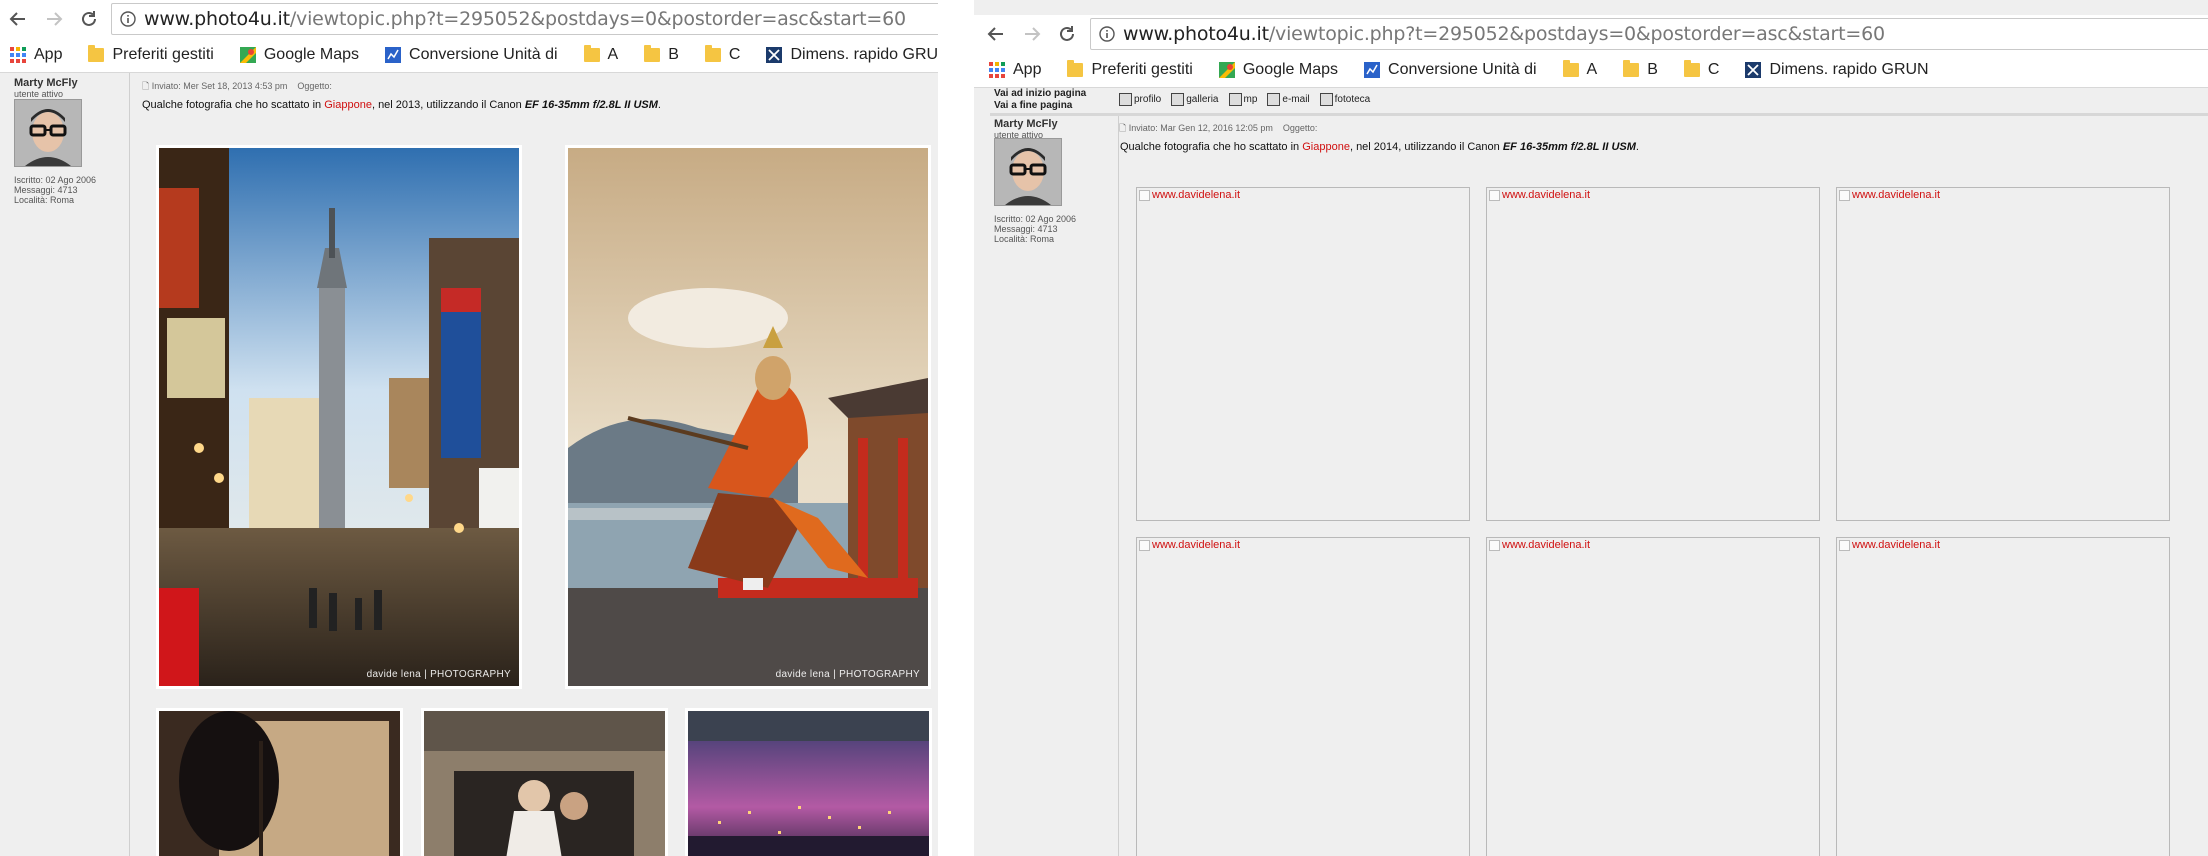  Describe the element at coordinates (956, 428) in the screenshot. I see `window-gap` at that location.